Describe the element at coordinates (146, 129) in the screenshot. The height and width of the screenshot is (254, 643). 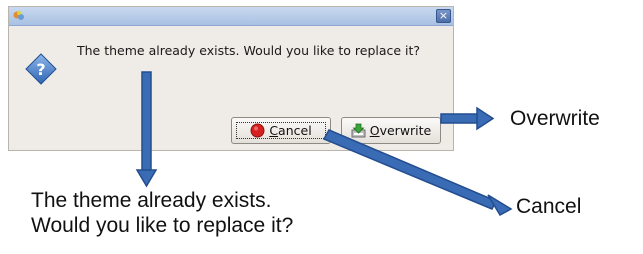
I see `arrow-message` at that location.